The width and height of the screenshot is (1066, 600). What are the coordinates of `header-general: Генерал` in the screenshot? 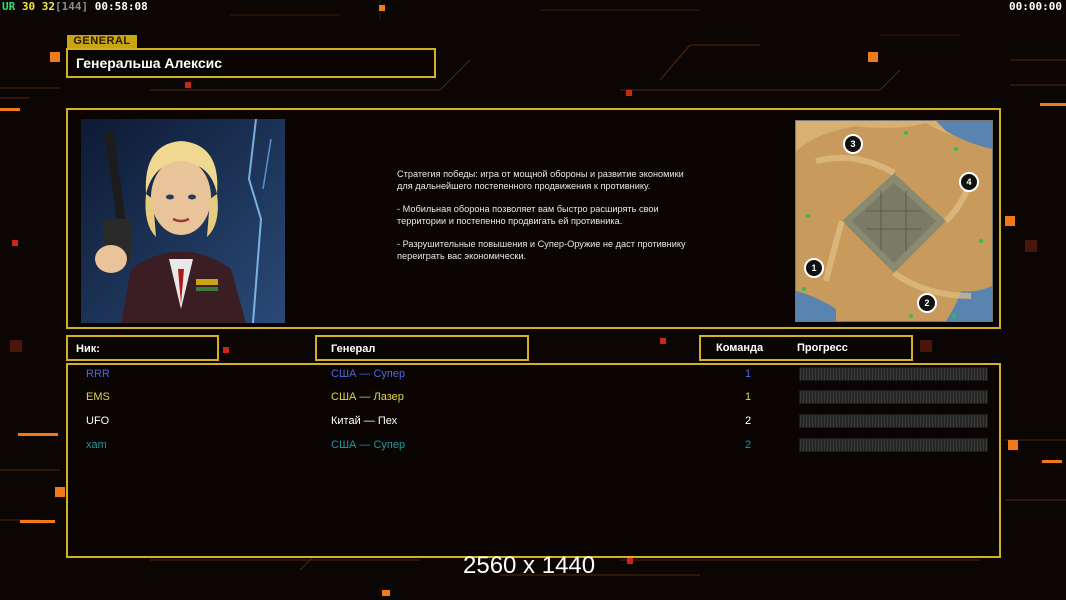 It's located at (353, 349).